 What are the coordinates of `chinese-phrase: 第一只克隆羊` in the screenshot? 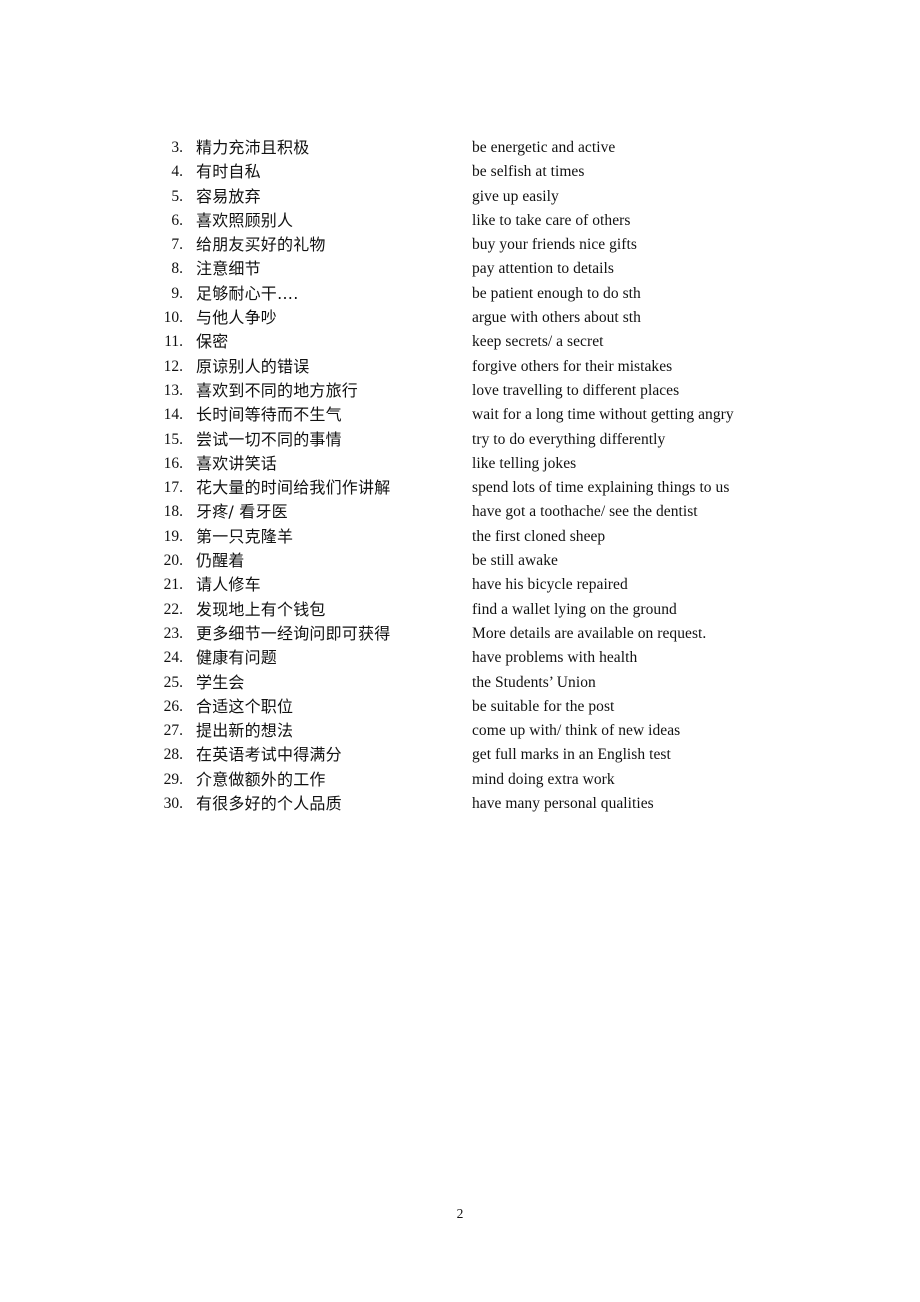 It's located at (245, 536).